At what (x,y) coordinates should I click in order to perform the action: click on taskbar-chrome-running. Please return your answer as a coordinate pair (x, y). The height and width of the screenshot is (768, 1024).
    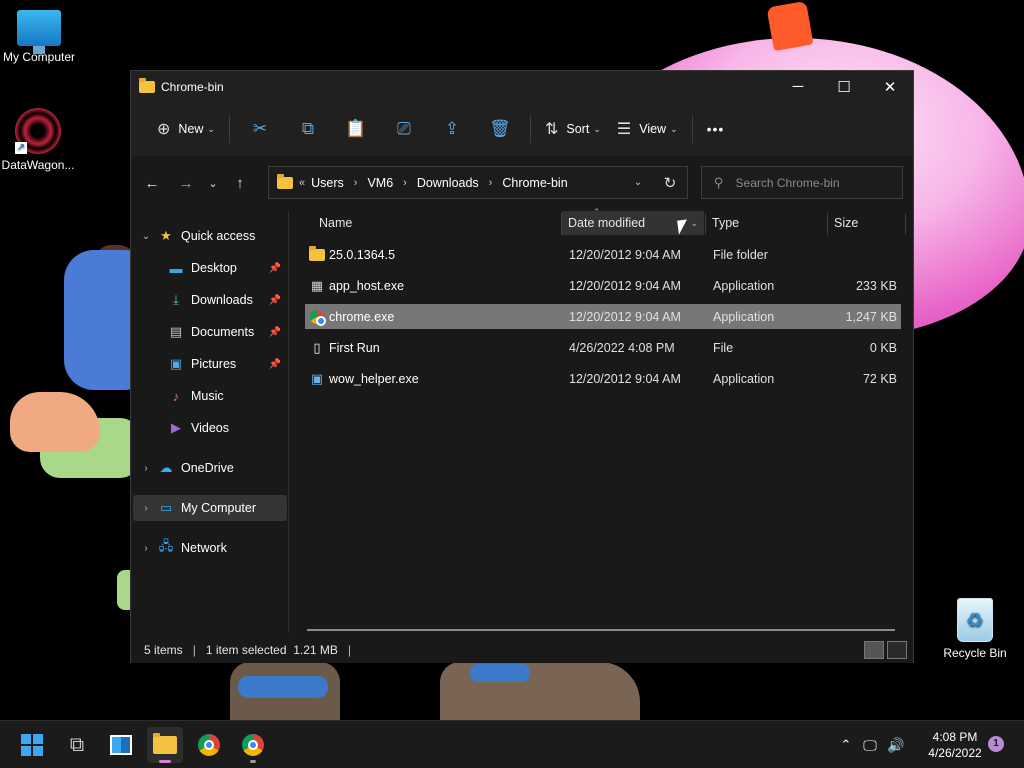
    Looking at the image, I should click on (253, 745).